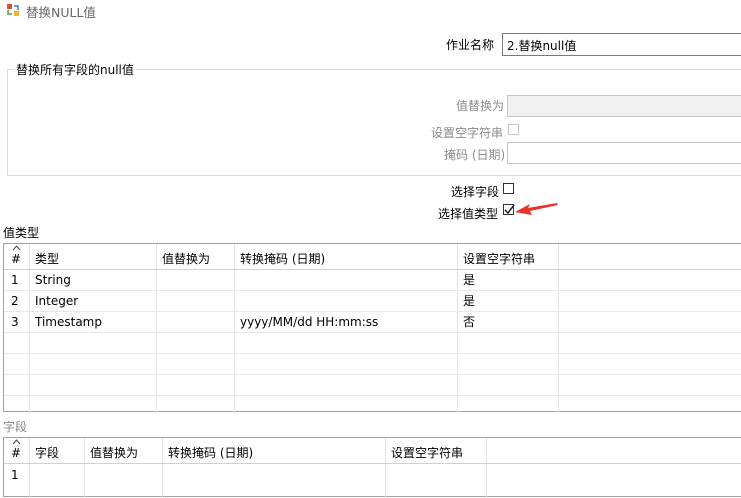 Image resolution: width=741 pixels, height=498 pixels. I want to click on select-field-checkbox, so click(508, 188).